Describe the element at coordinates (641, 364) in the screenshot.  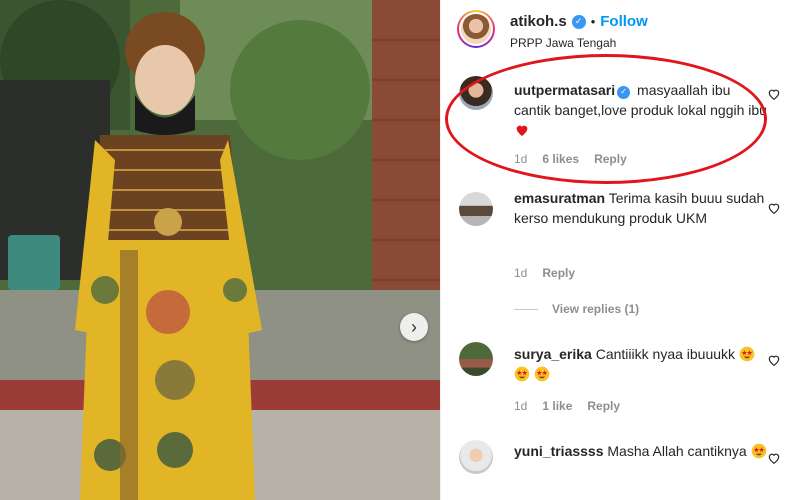
I see `comment-text-block: surya_erika Cantiiikk nyaa ibuuukk` at that location.